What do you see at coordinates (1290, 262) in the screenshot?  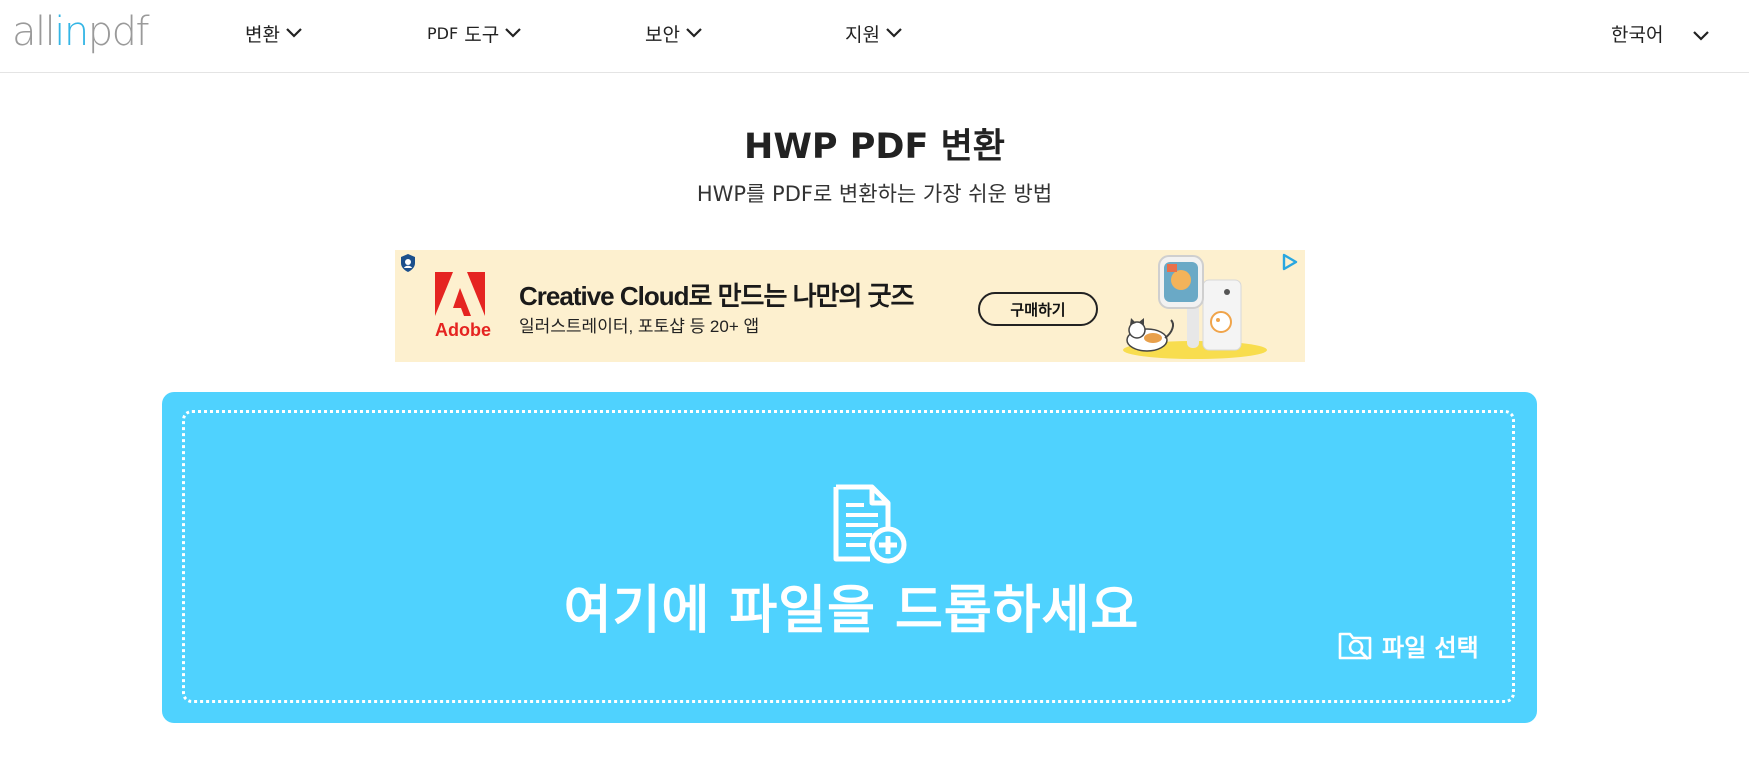 I see `adchoice-icon` at bounding box center [1290, 262].